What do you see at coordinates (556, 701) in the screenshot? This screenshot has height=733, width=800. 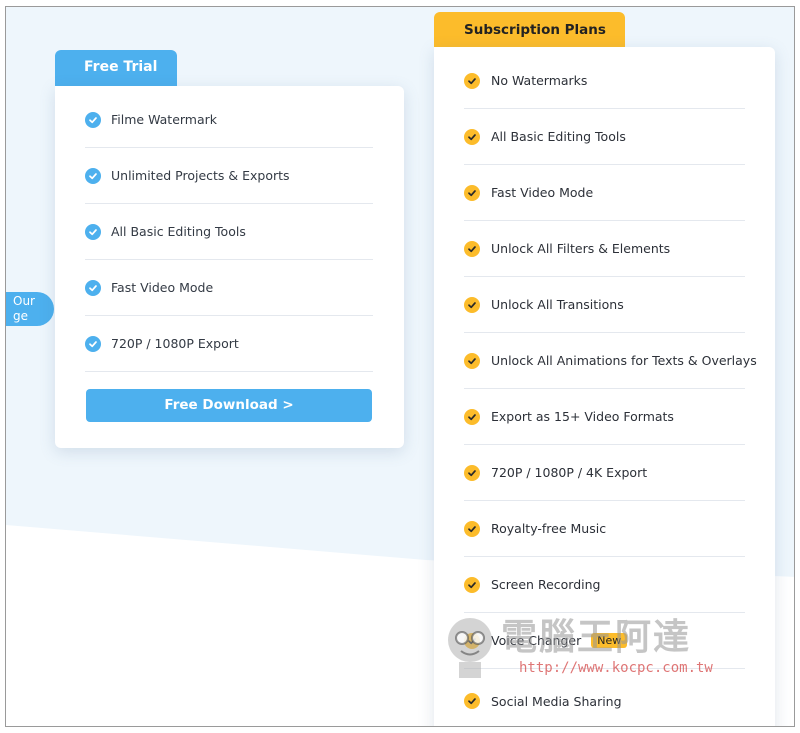 I see `subscription-feature-label: Social Media Sharing` at bounding box center [556, 701].